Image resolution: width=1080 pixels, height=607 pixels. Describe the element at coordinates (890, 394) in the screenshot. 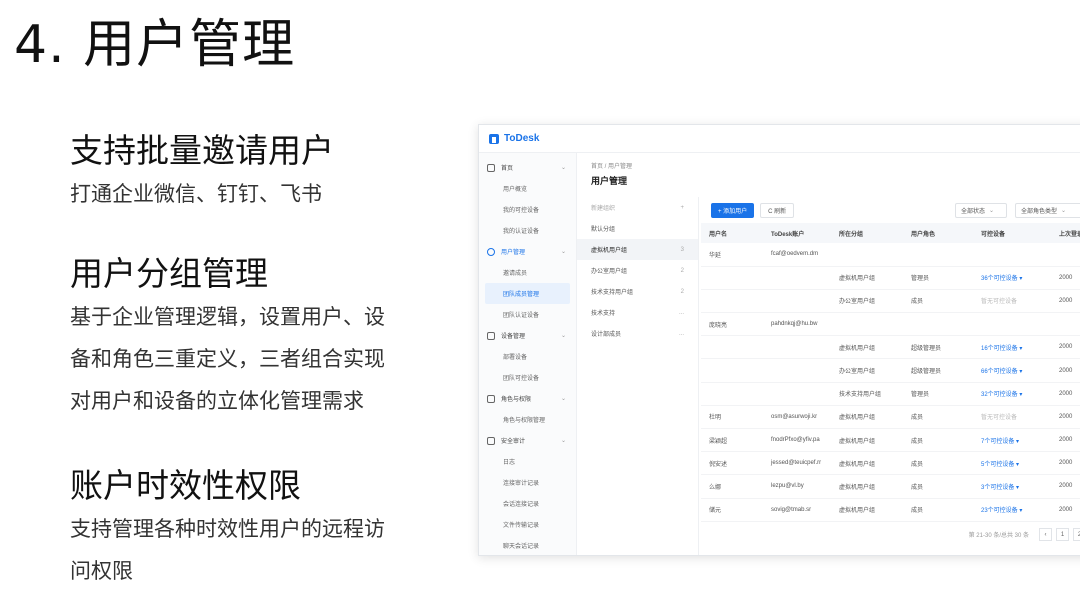

I see `table-row: 技术支持用户组 管理员 32个可控设备 ▾ 2000` at that location.